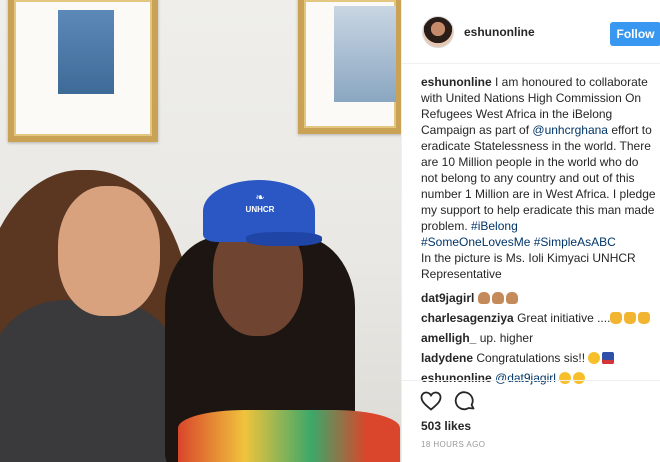  I want to click on hashtag-someonelovesme: #SomeOneLovesMe, so click(475, 242).